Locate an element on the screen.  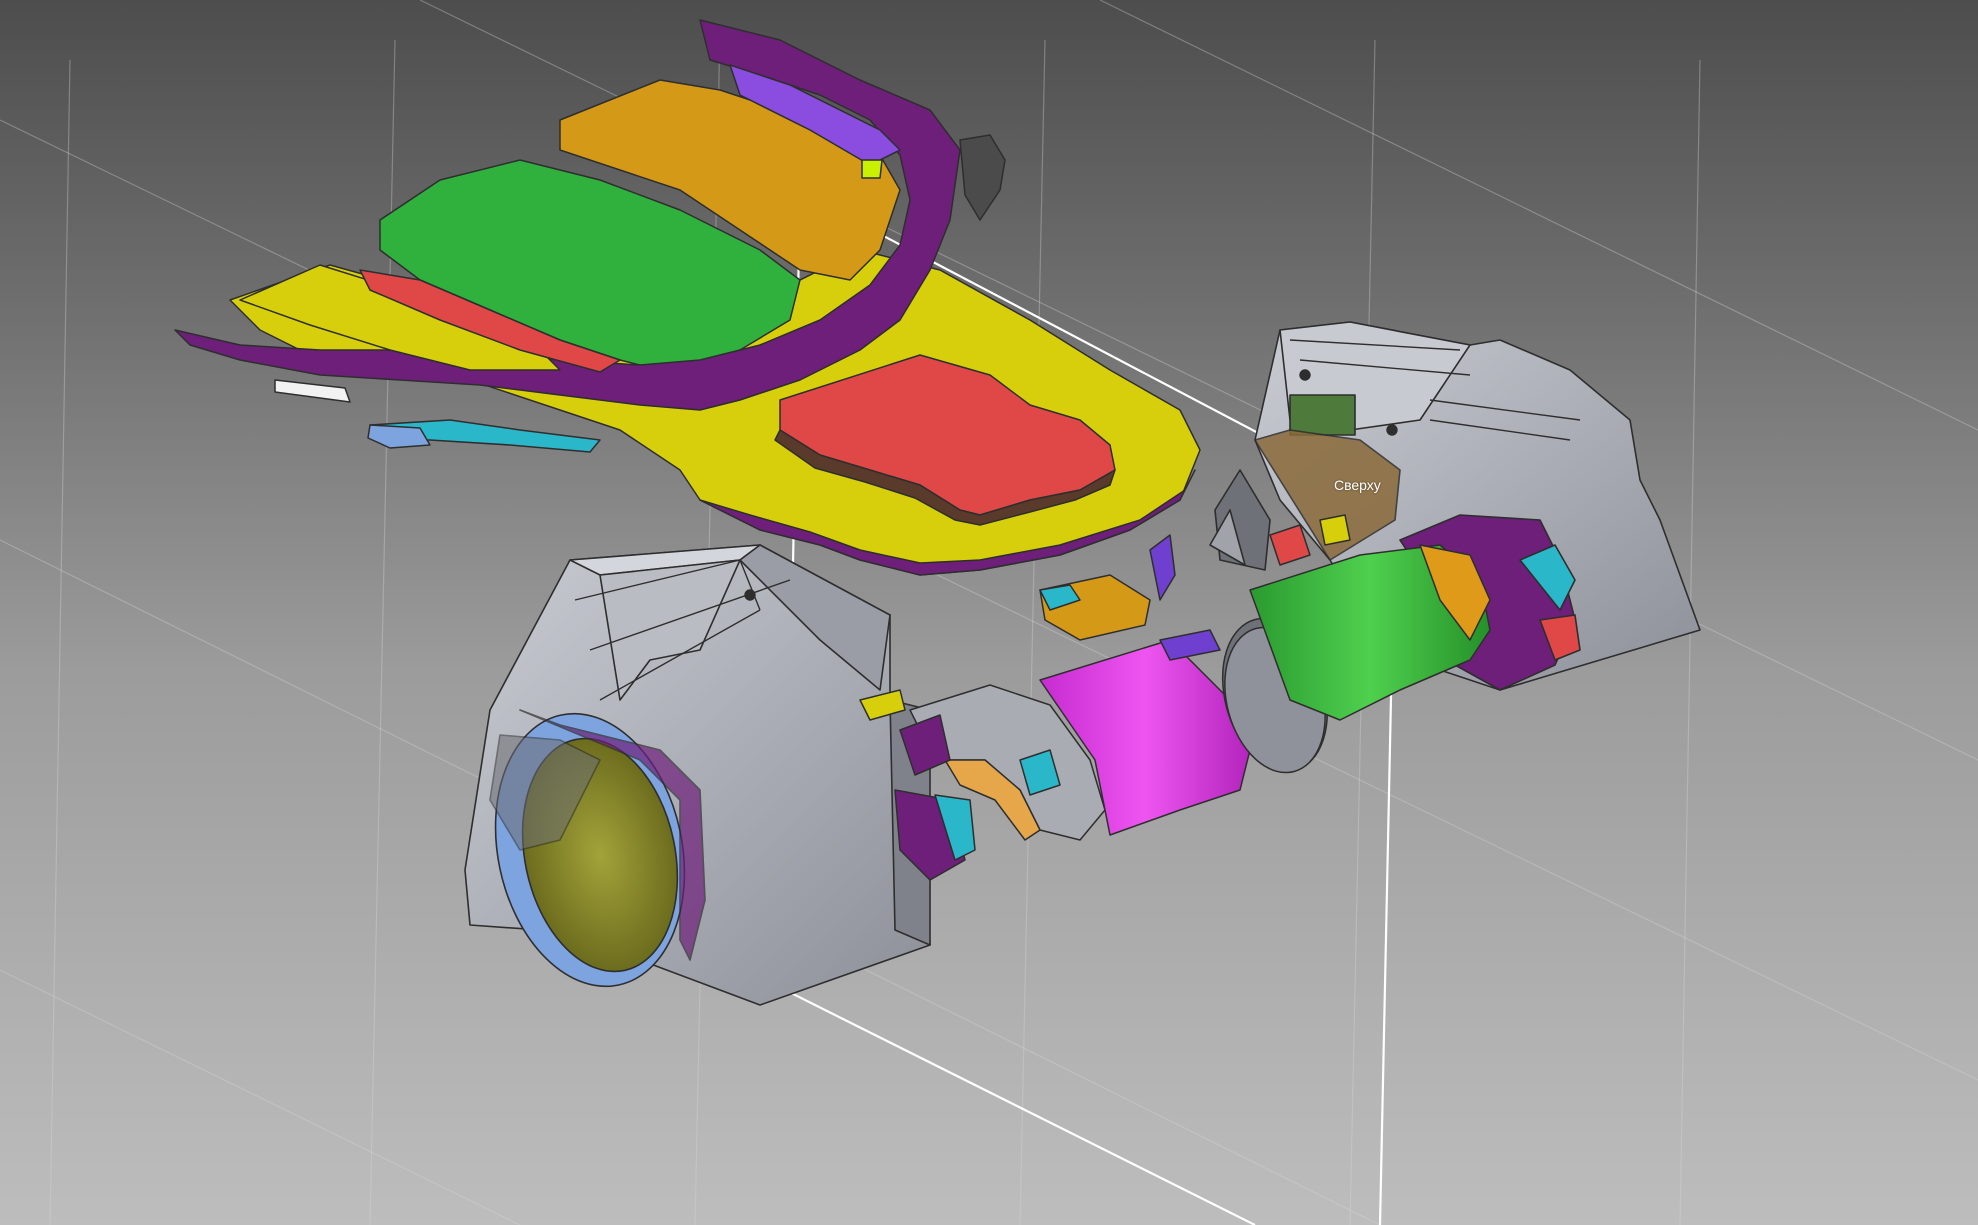
segment-olive-edge is located at coordinates (982, 177).